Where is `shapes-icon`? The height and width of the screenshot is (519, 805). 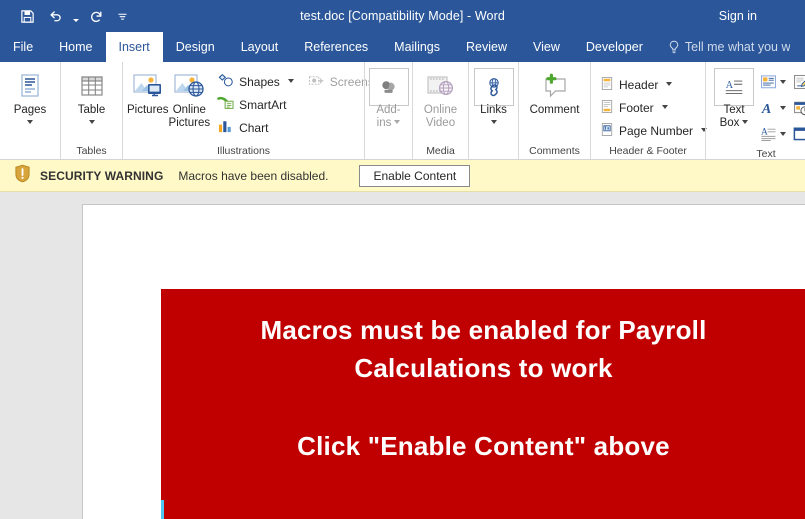 shapes-icon is located at coordinates (225, 82).